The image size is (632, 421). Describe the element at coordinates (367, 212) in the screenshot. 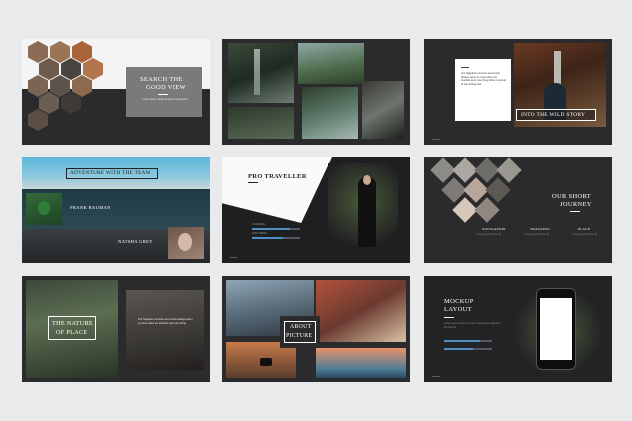

I see `traveller-figure` at that location.